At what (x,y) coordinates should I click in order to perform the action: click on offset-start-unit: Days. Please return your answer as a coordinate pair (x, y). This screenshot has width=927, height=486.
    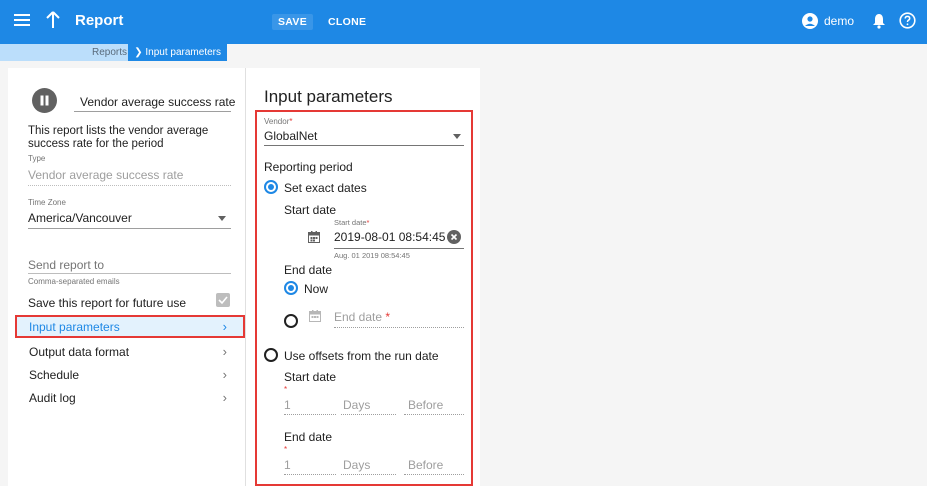
    Looking at the image, I should click on (356, 405).